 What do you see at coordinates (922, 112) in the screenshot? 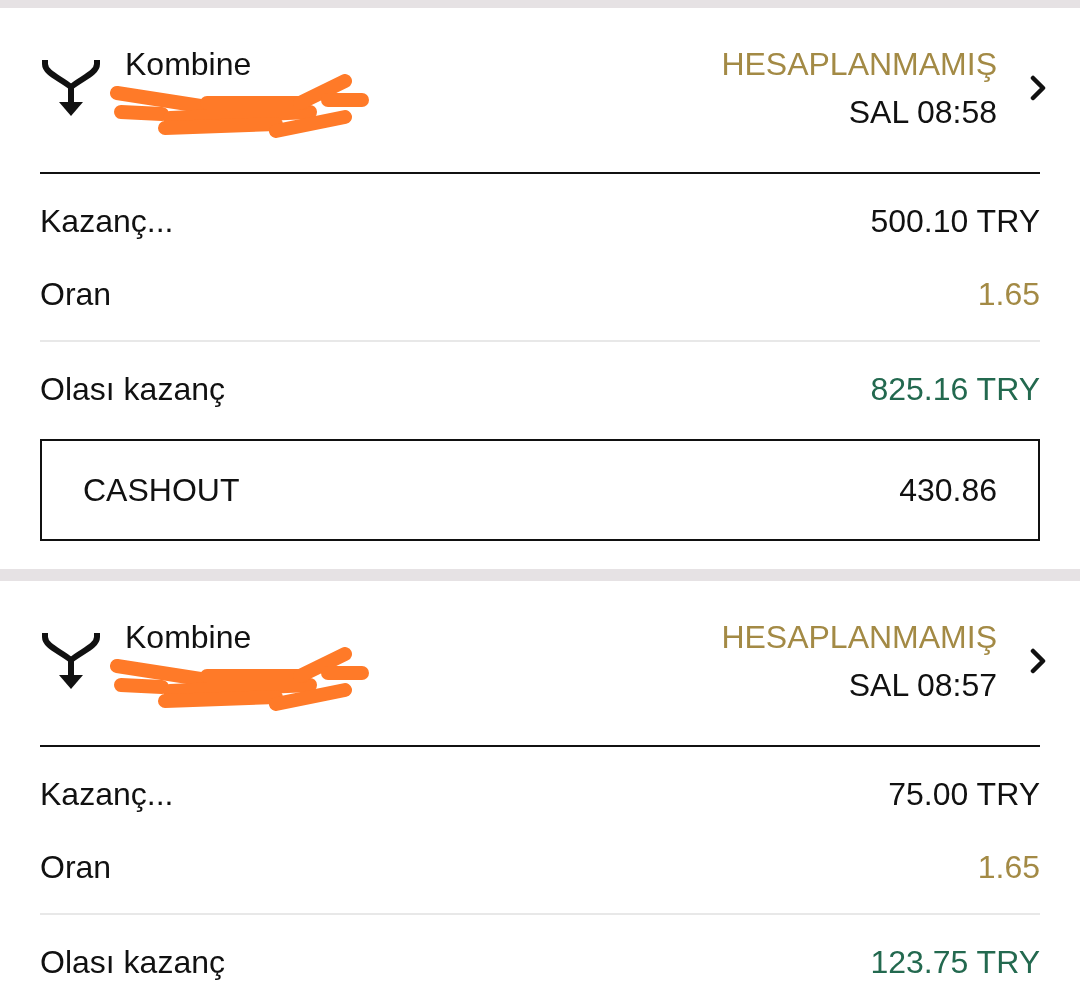
I see `bet-time: SAL 08:58` at bounding box center [922, 112].